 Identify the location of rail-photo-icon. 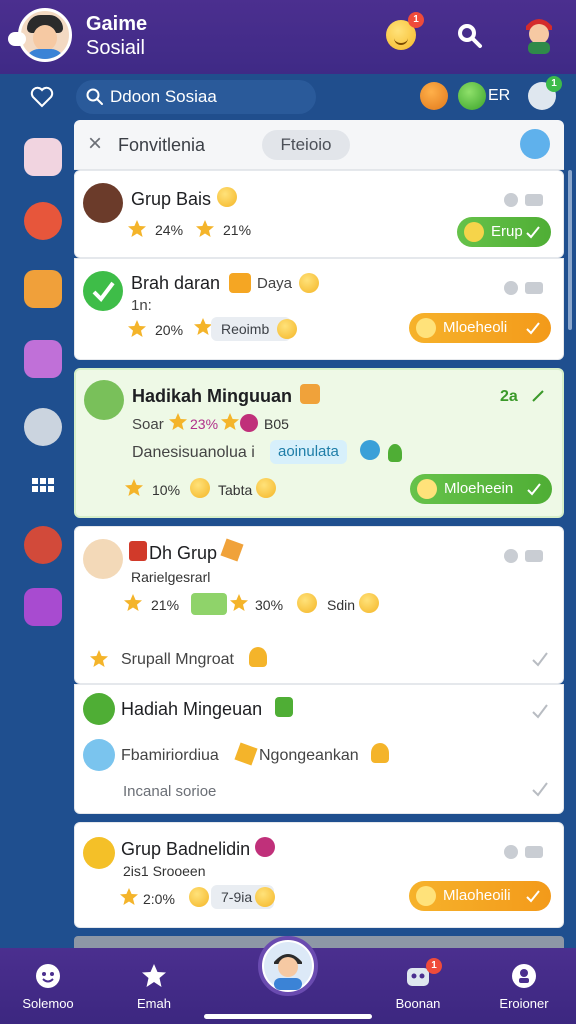
(43, 607).